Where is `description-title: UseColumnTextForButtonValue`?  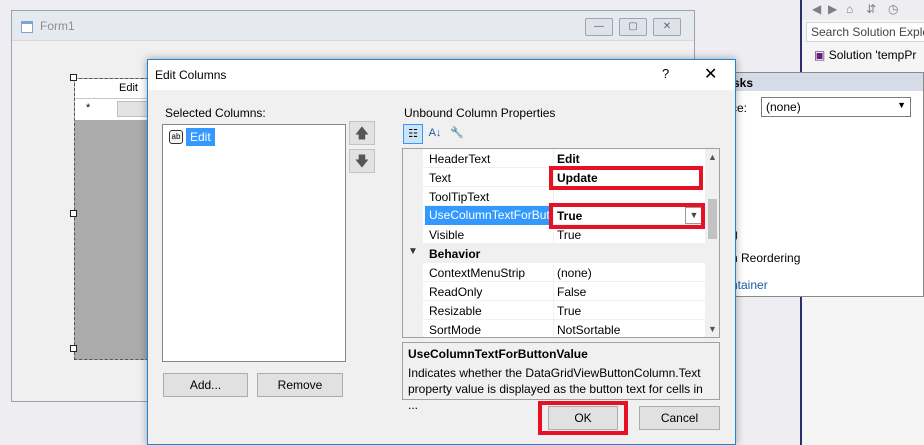 description-title: UseColumnTextForButtonValue is located at coordinates (498, 354).